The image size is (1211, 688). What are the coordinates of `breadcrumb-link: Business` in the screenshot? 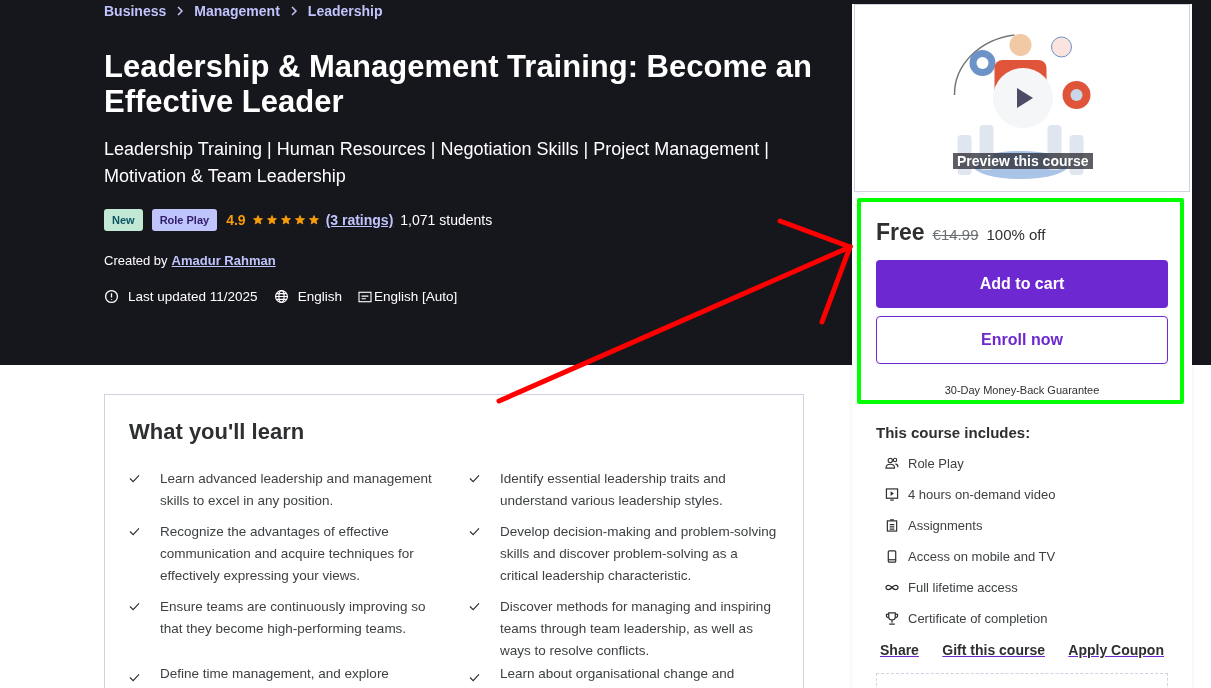 It's located at (135, 11).